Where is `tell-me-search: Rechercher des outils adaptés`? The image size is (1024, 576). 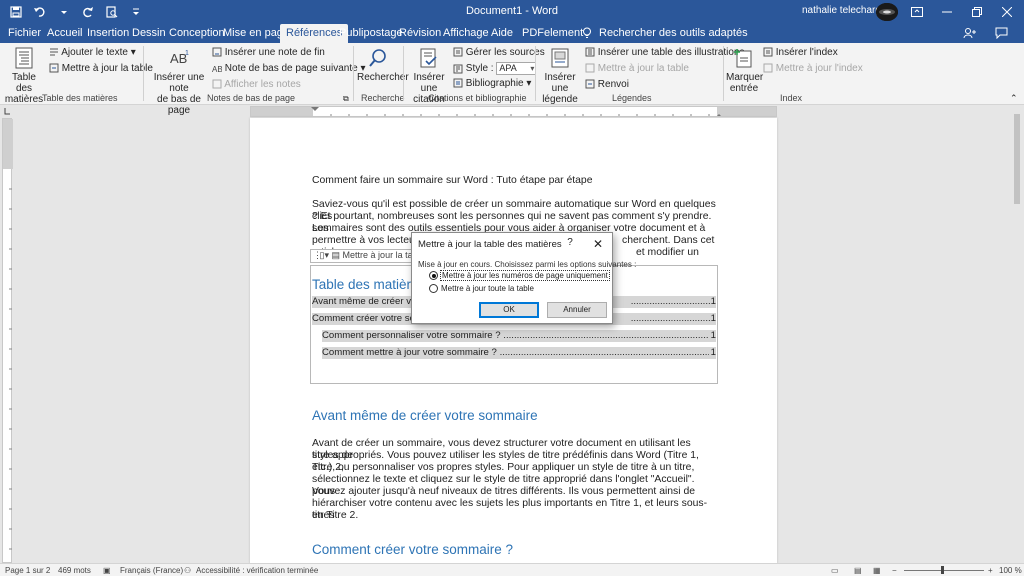
tell-me-search: Rechercher des outils adaptés is located at coordinates (673, 33).